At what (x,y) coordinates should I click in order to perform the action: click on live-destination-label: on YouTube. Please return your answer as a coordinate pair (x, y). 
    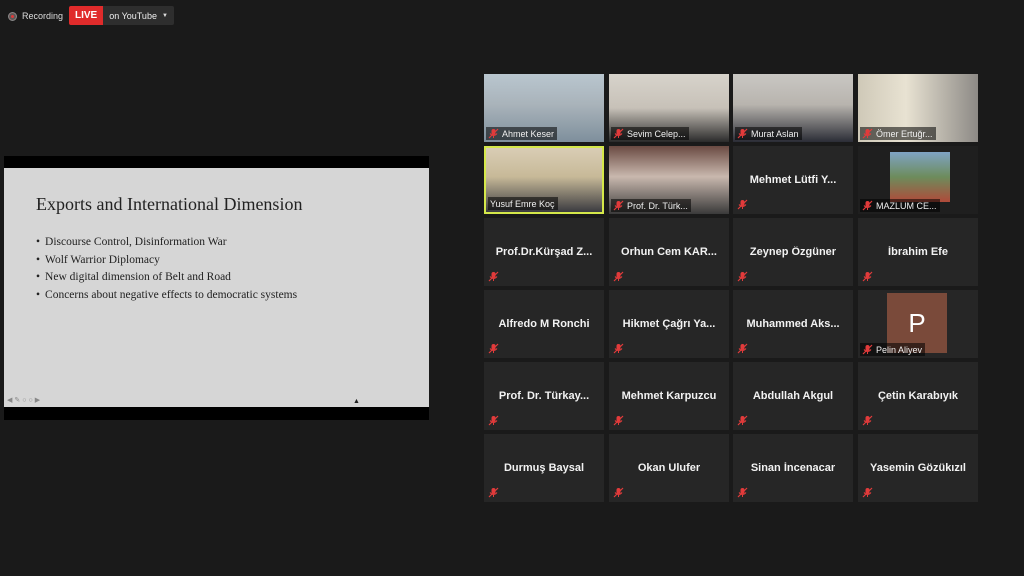
    Looking at the image, I should click on (133, 15).